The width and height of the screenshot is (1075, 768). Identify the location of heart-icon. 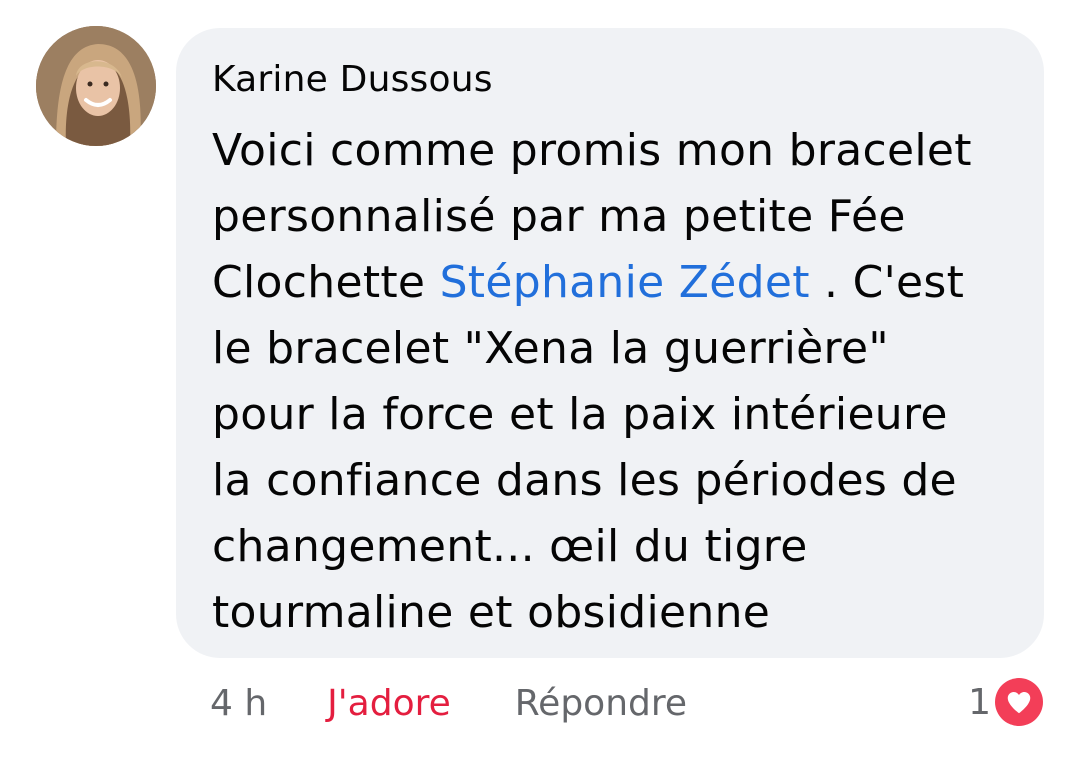
(1019, 702).